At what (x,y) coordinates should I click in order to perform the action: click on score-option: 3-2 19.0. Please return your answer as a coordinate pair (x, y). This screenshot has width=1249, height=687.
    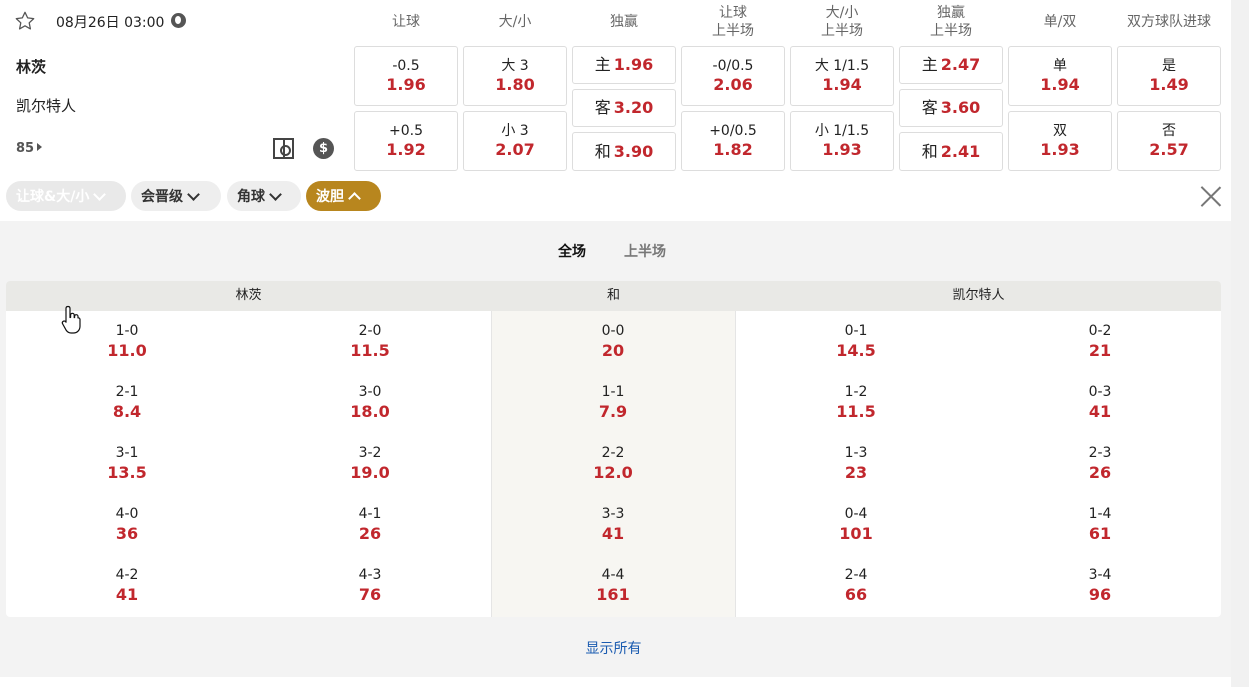
    Looking at the image, I should click on (370, 463).